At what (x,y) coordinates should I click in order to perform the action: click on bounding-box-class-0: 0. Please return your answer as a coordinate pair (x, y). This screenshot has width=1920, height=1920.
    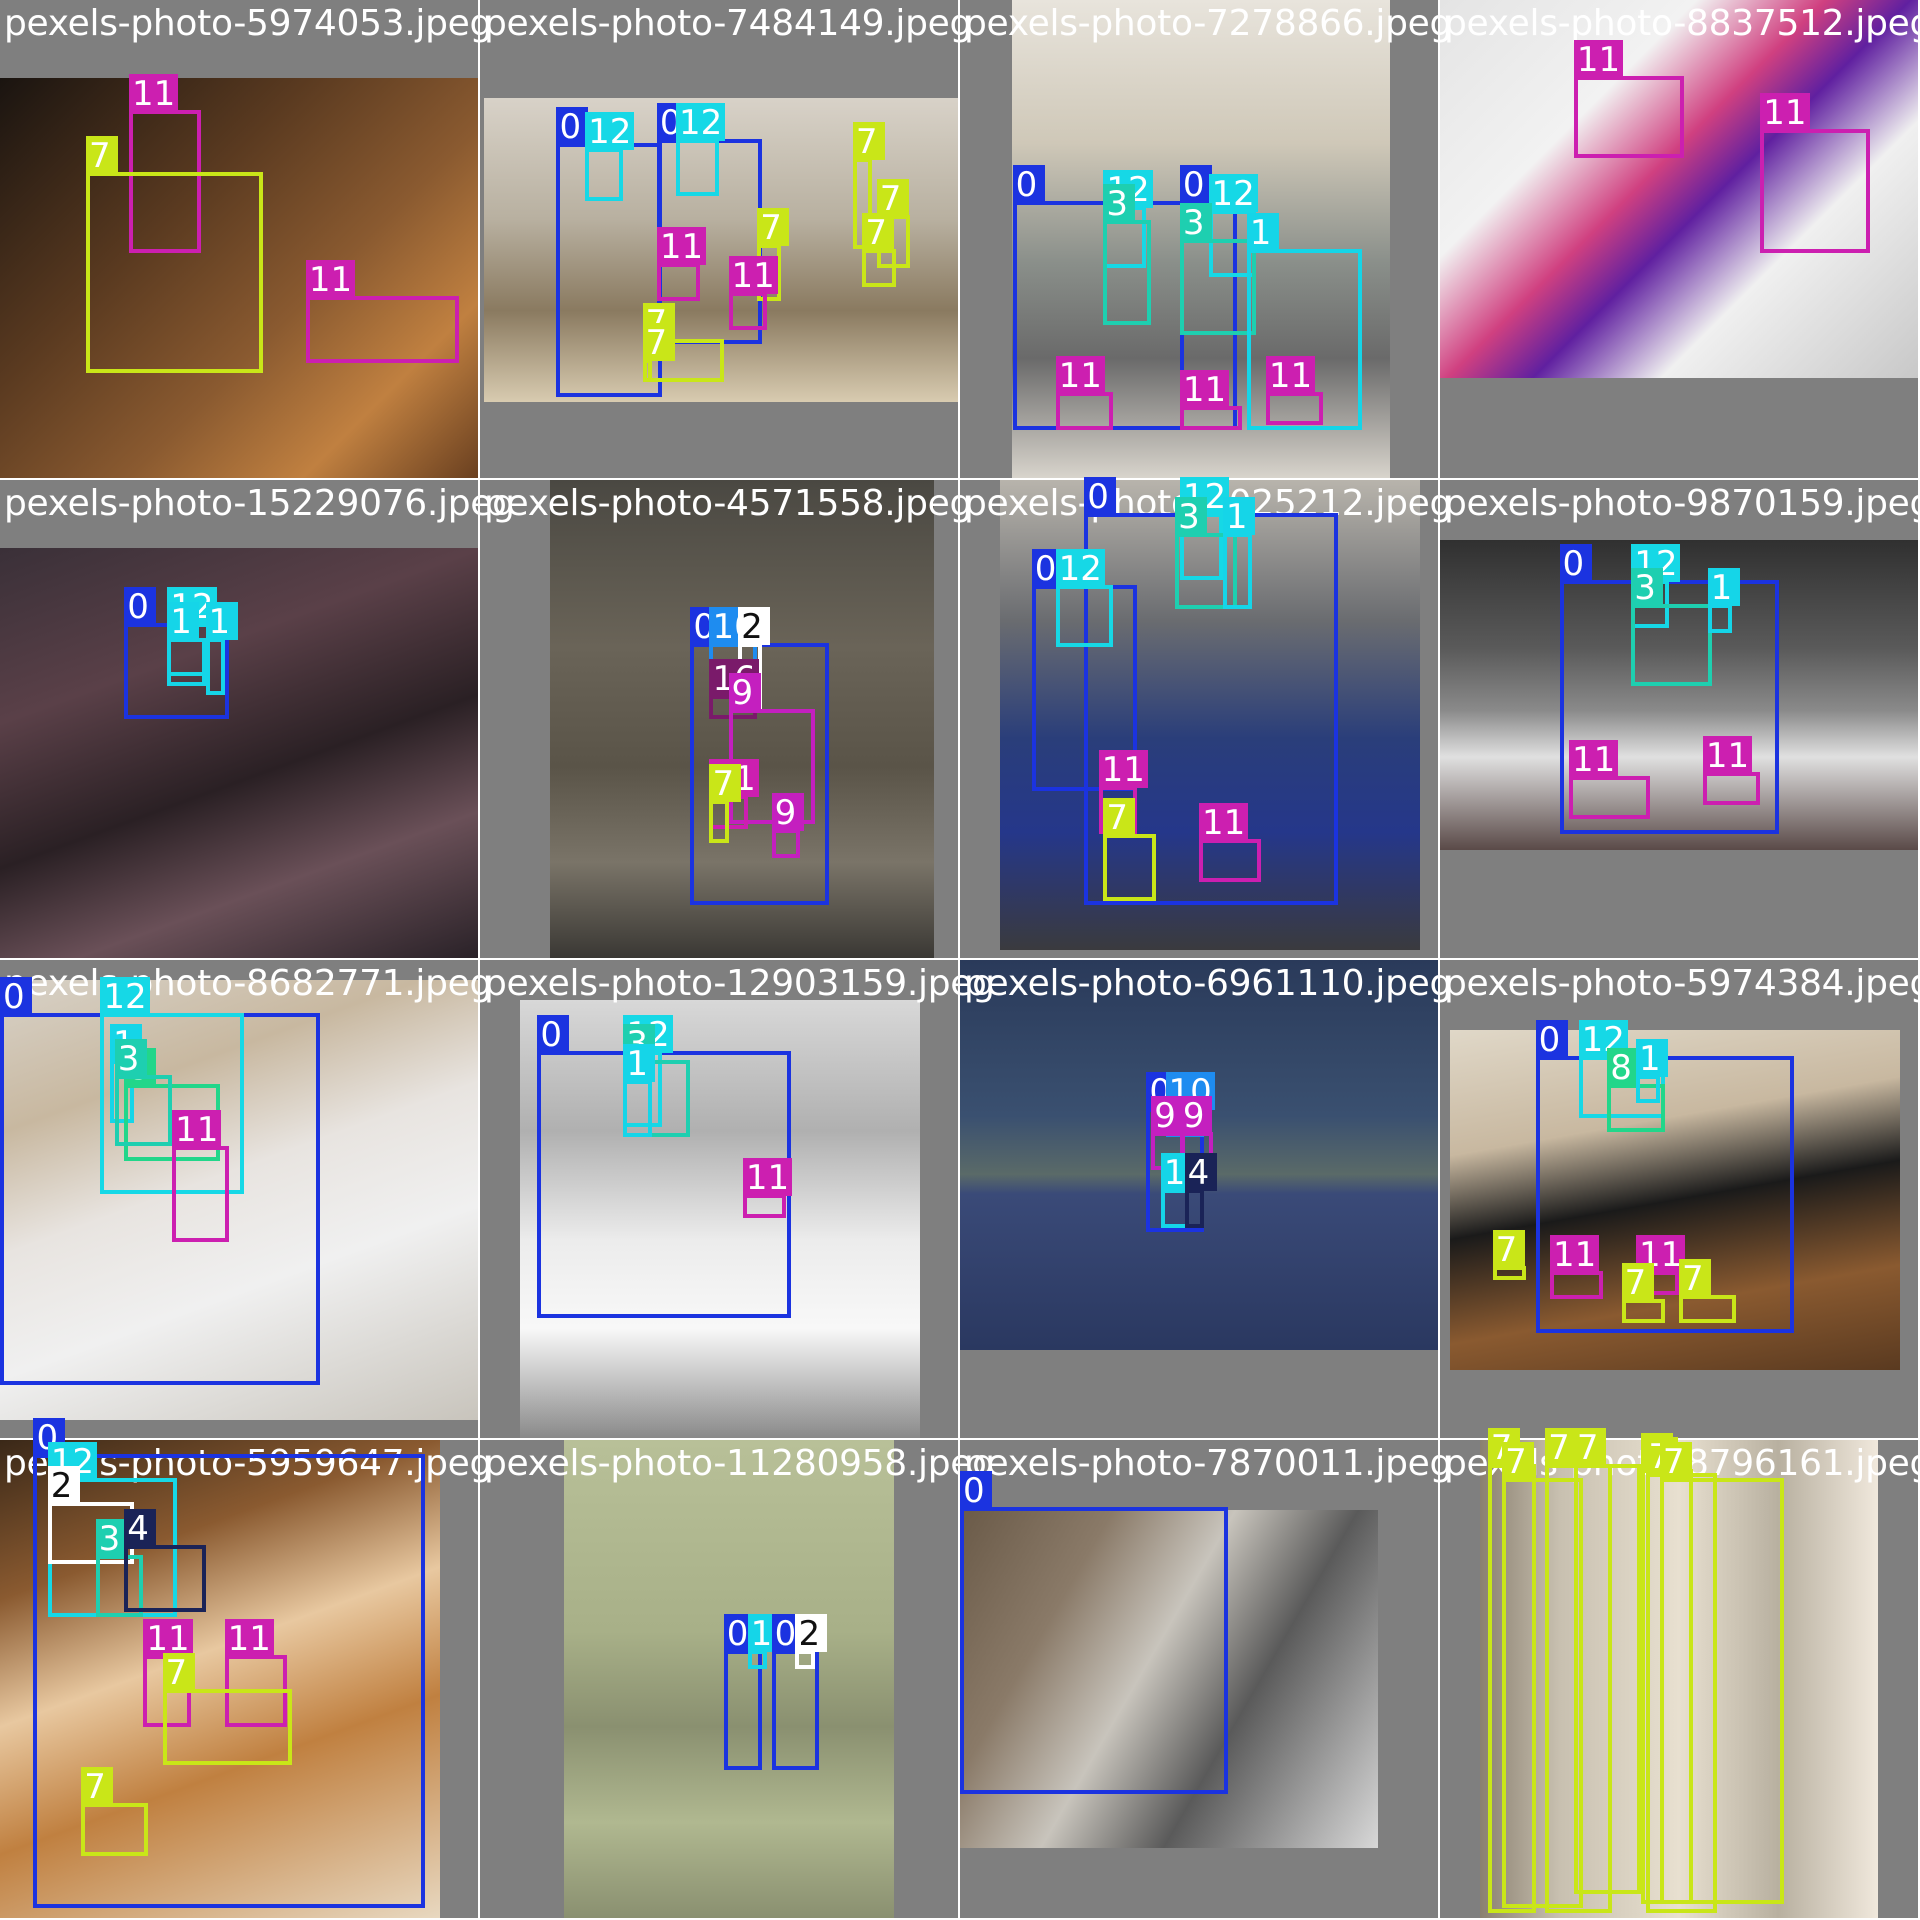
    Looking at the image, I should click on (1094, 1632).